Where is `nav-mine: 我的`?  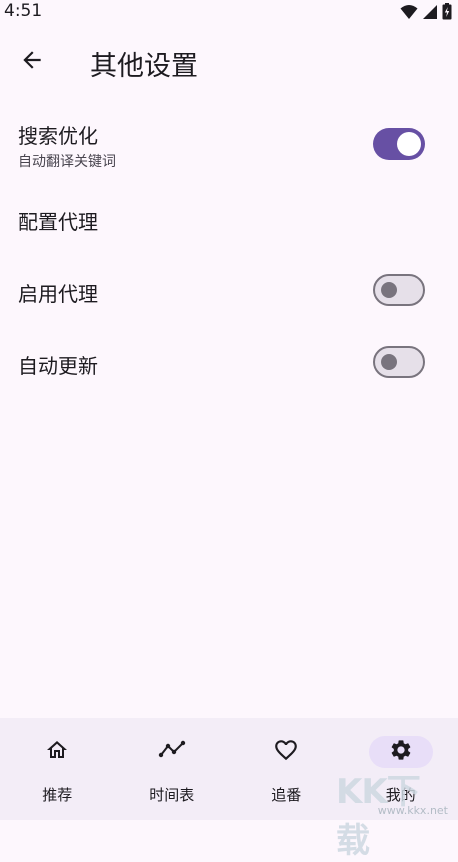
nav-mine: 我的 is located at coordinates (401, 769).